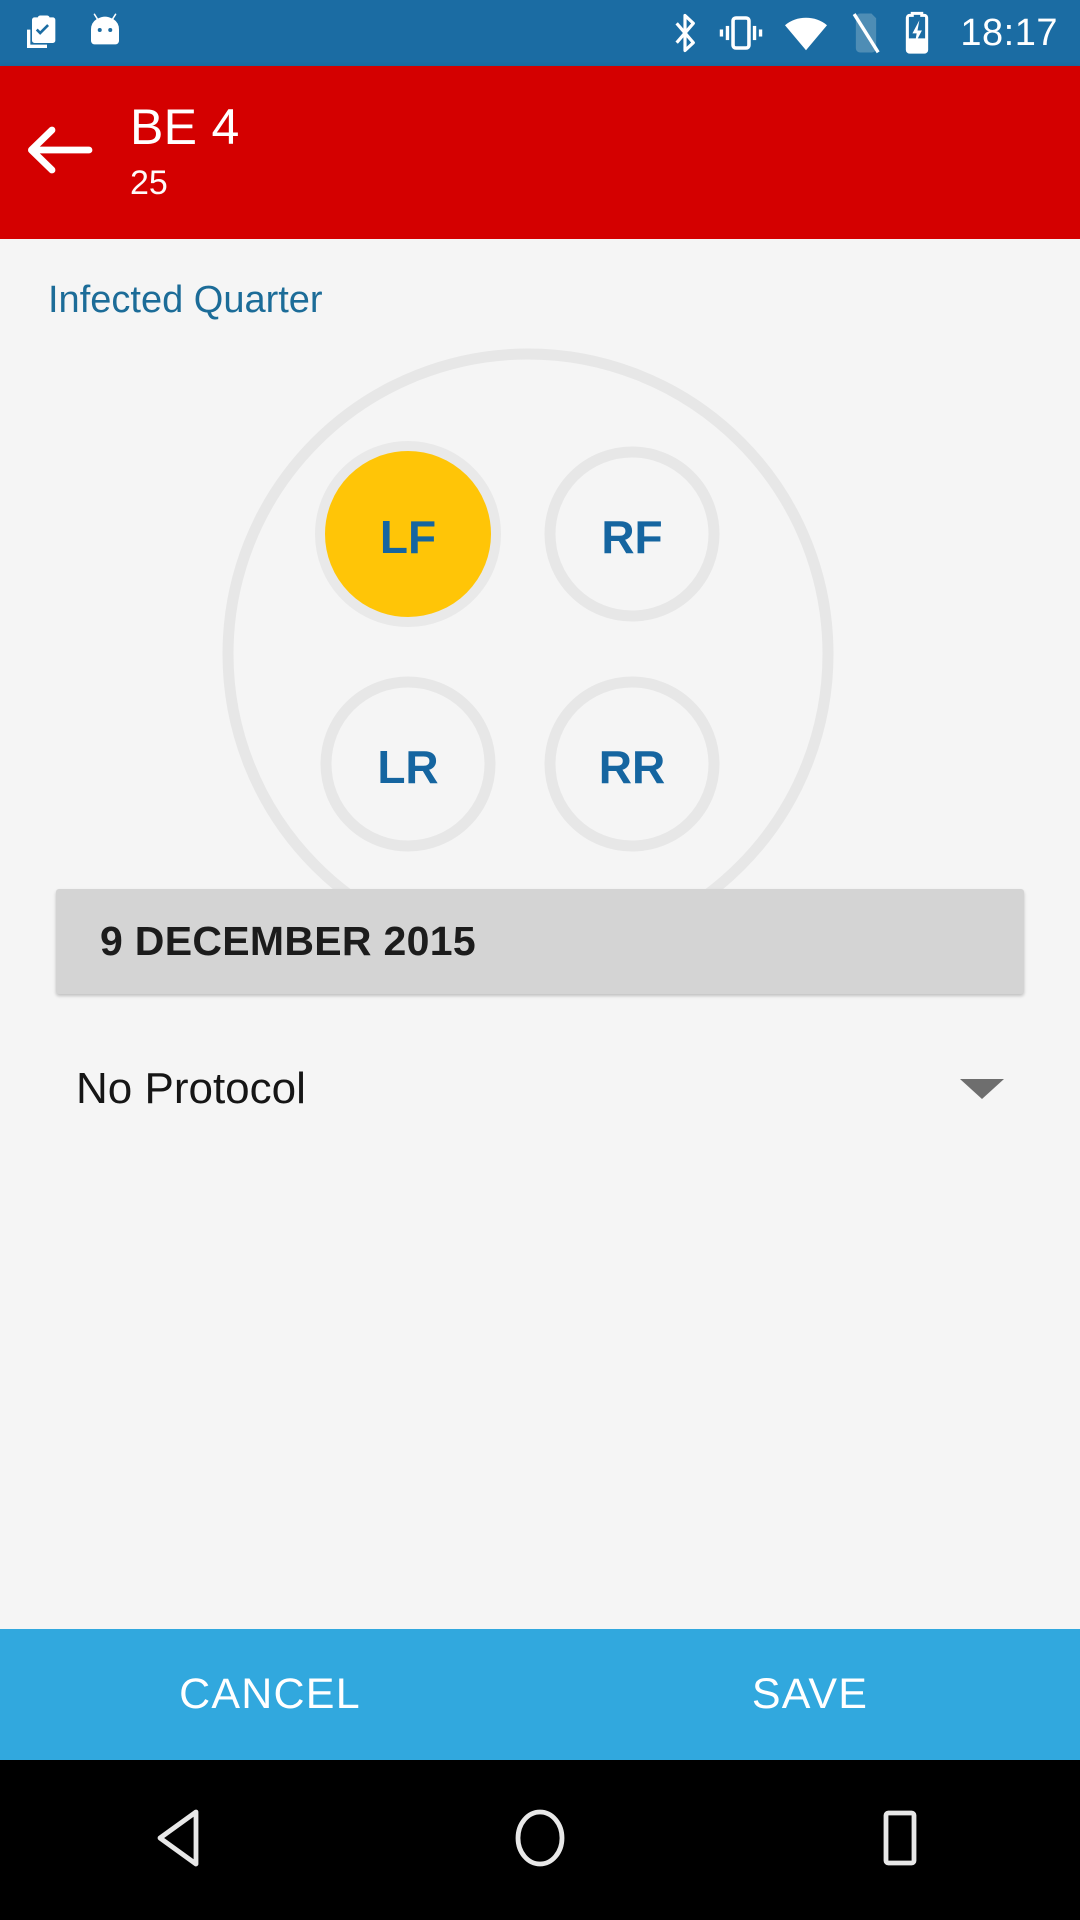 The image size is (1080, 1920). I want to click on battery-charging-icon, so click(917, 33).